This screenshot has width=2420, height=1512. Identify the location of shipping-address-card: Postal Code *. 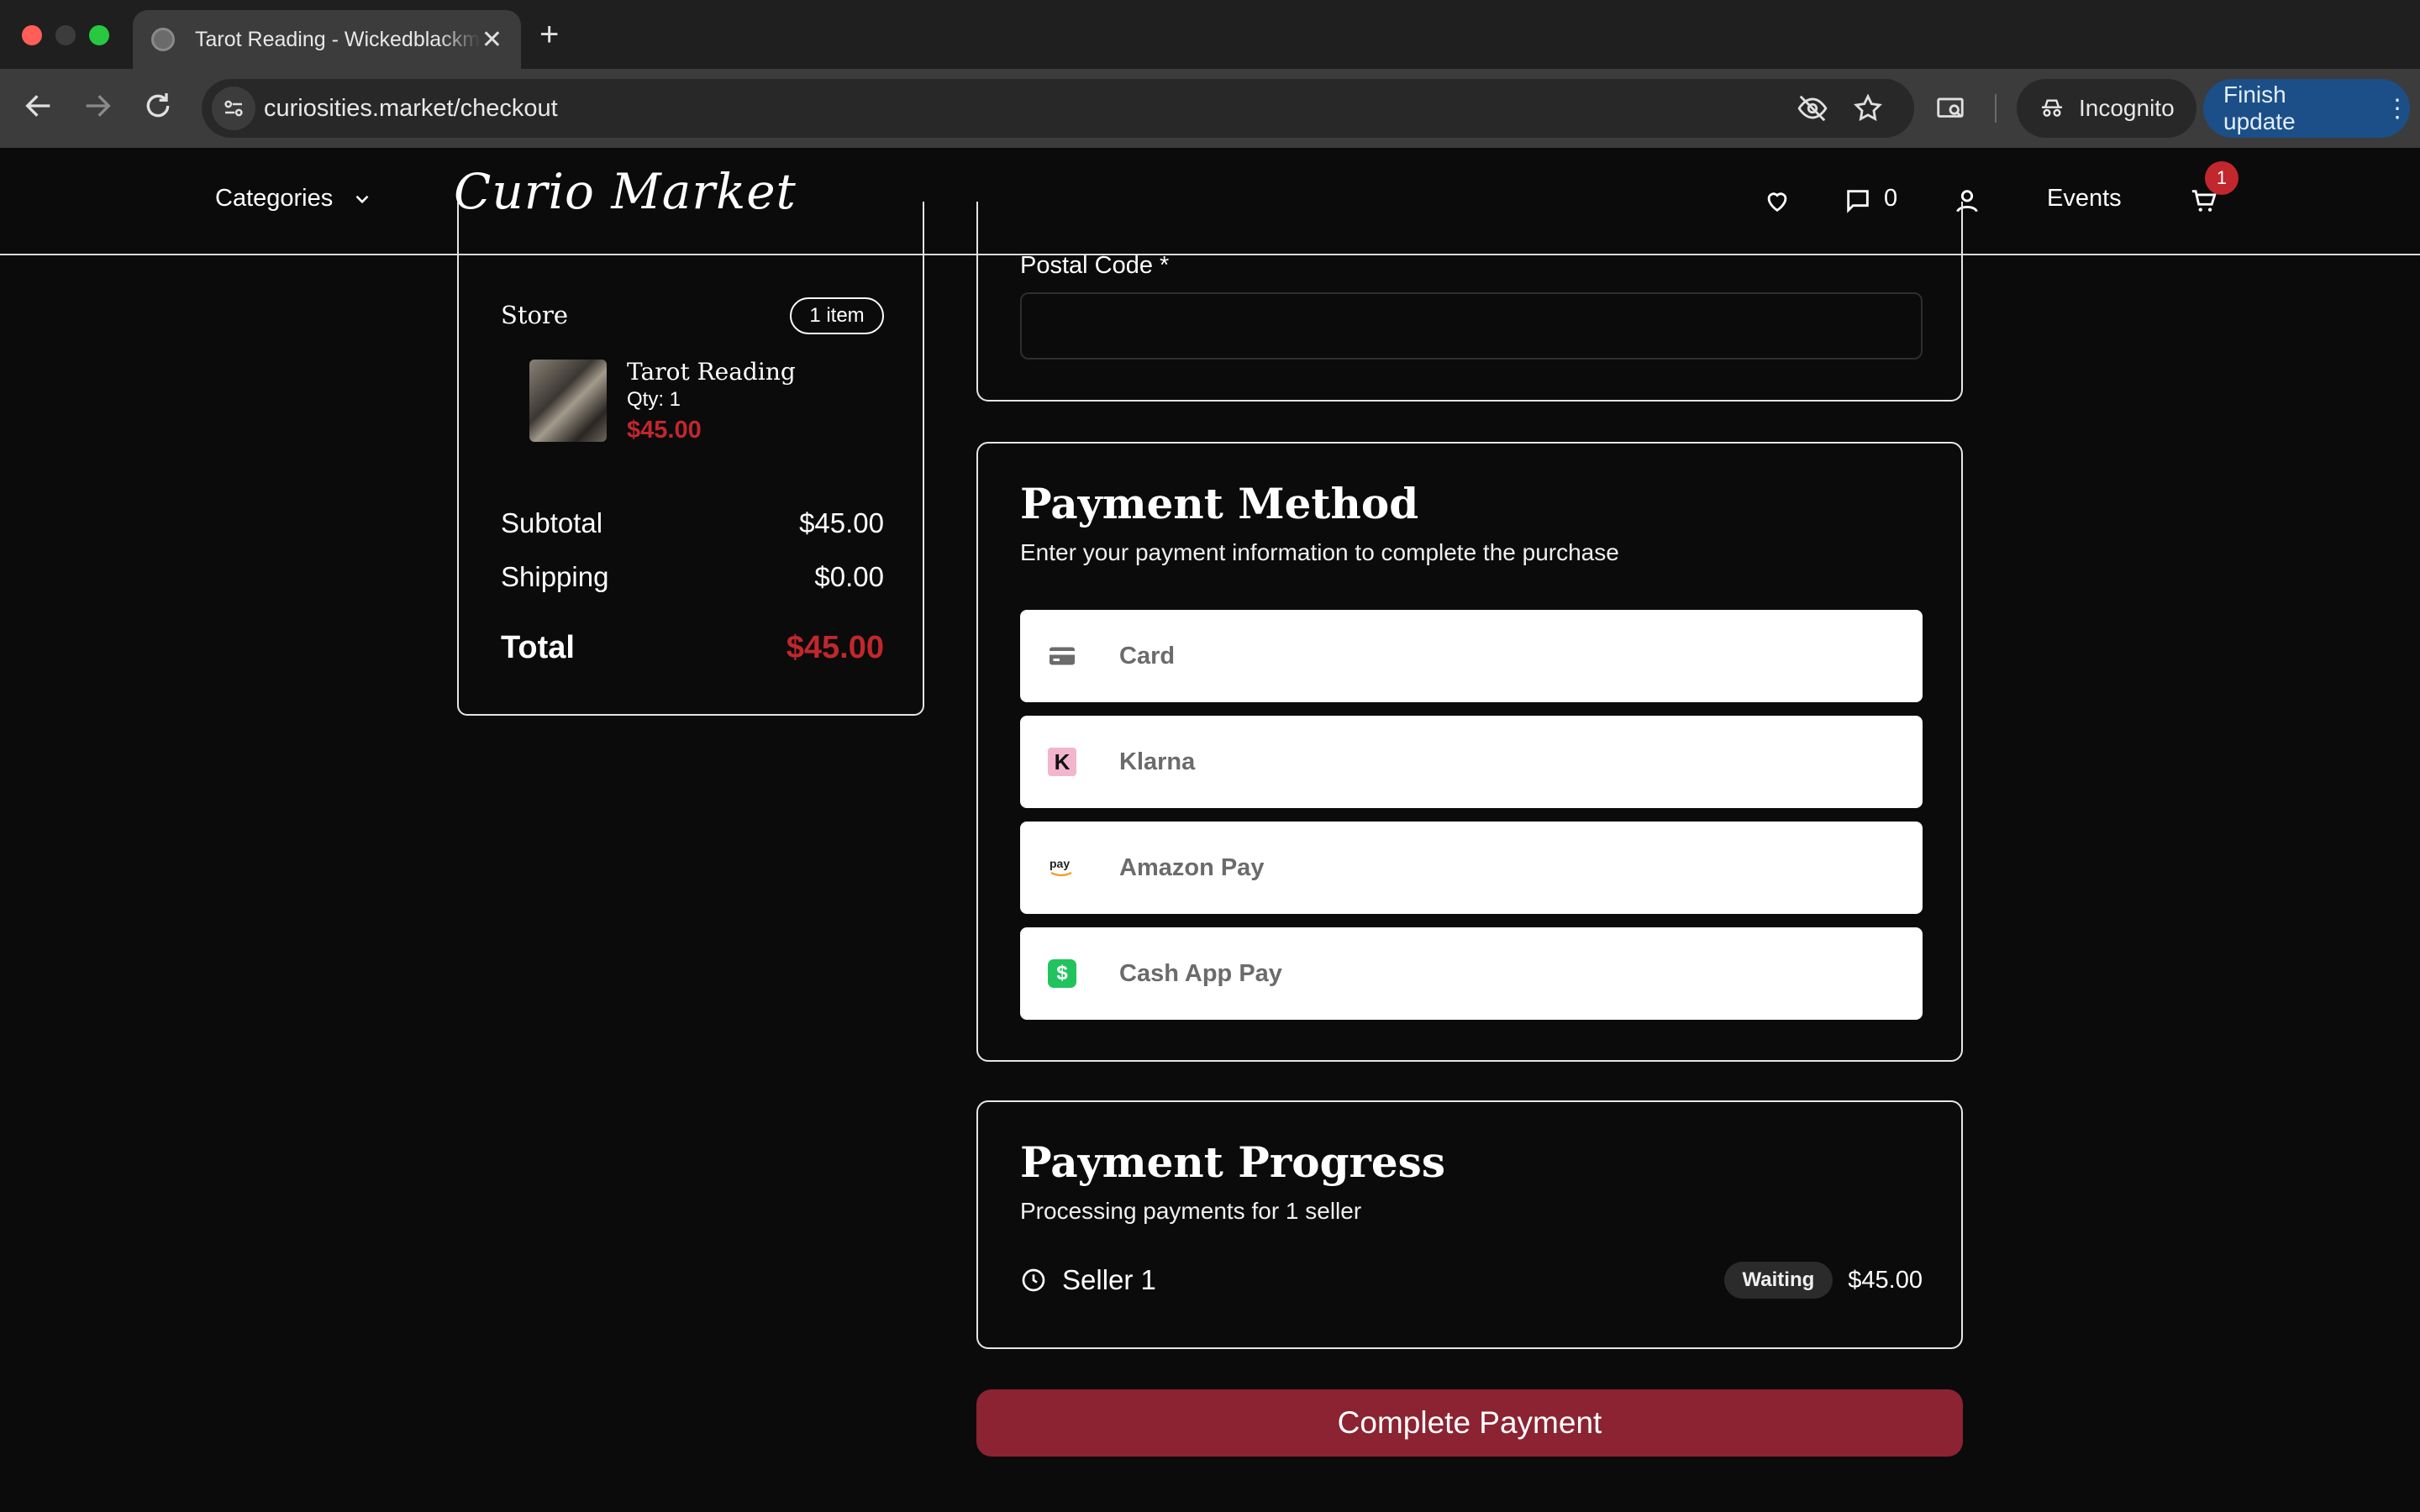
(1469, 302).